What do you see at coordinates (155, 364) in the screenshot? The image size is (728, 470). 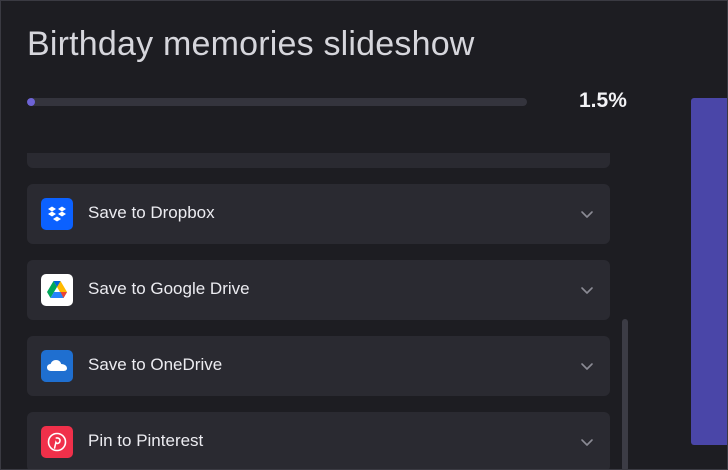 I see `option-label: Save to OneDrive` at bounding box center [155, 364].